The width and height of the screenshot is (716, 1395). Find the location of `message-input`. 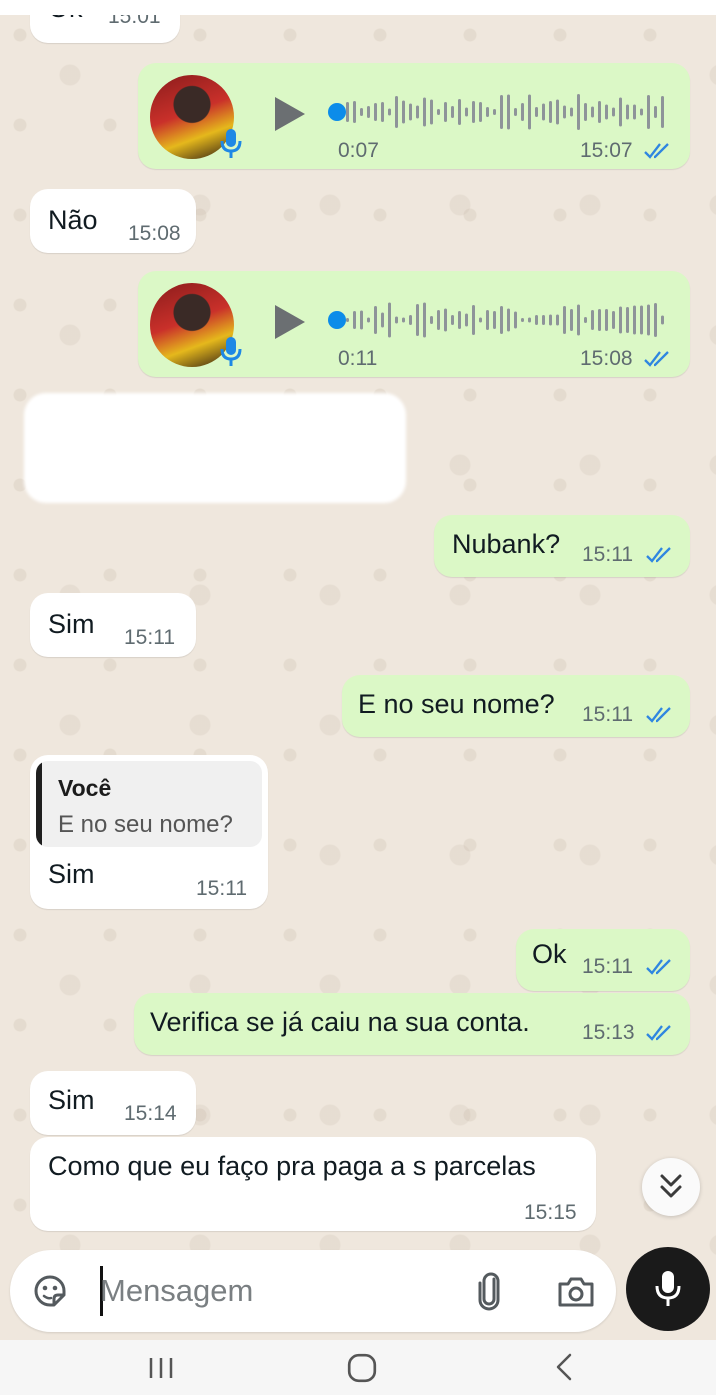

message-input is located at coordinates (285, 1291).